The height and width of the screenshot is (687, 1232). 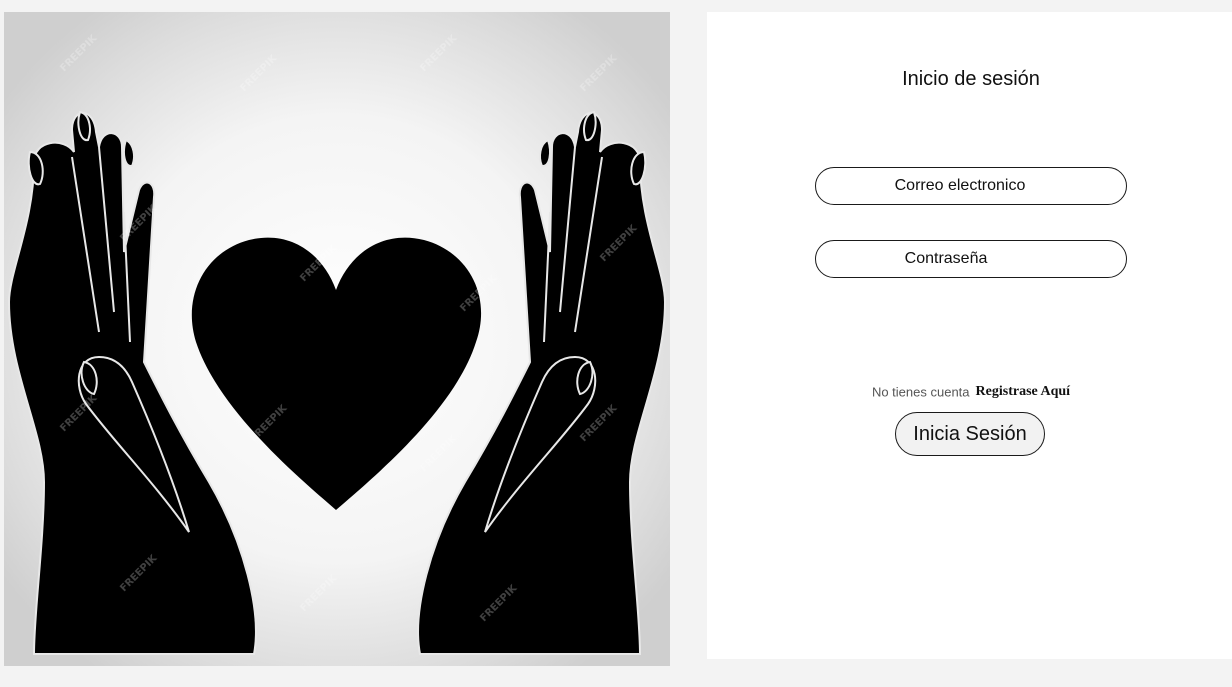 What do you see at coordinates (971, 79) in the screenshot?
I see `page-title: Inicio de sesión` at bounding box center [971, 79].